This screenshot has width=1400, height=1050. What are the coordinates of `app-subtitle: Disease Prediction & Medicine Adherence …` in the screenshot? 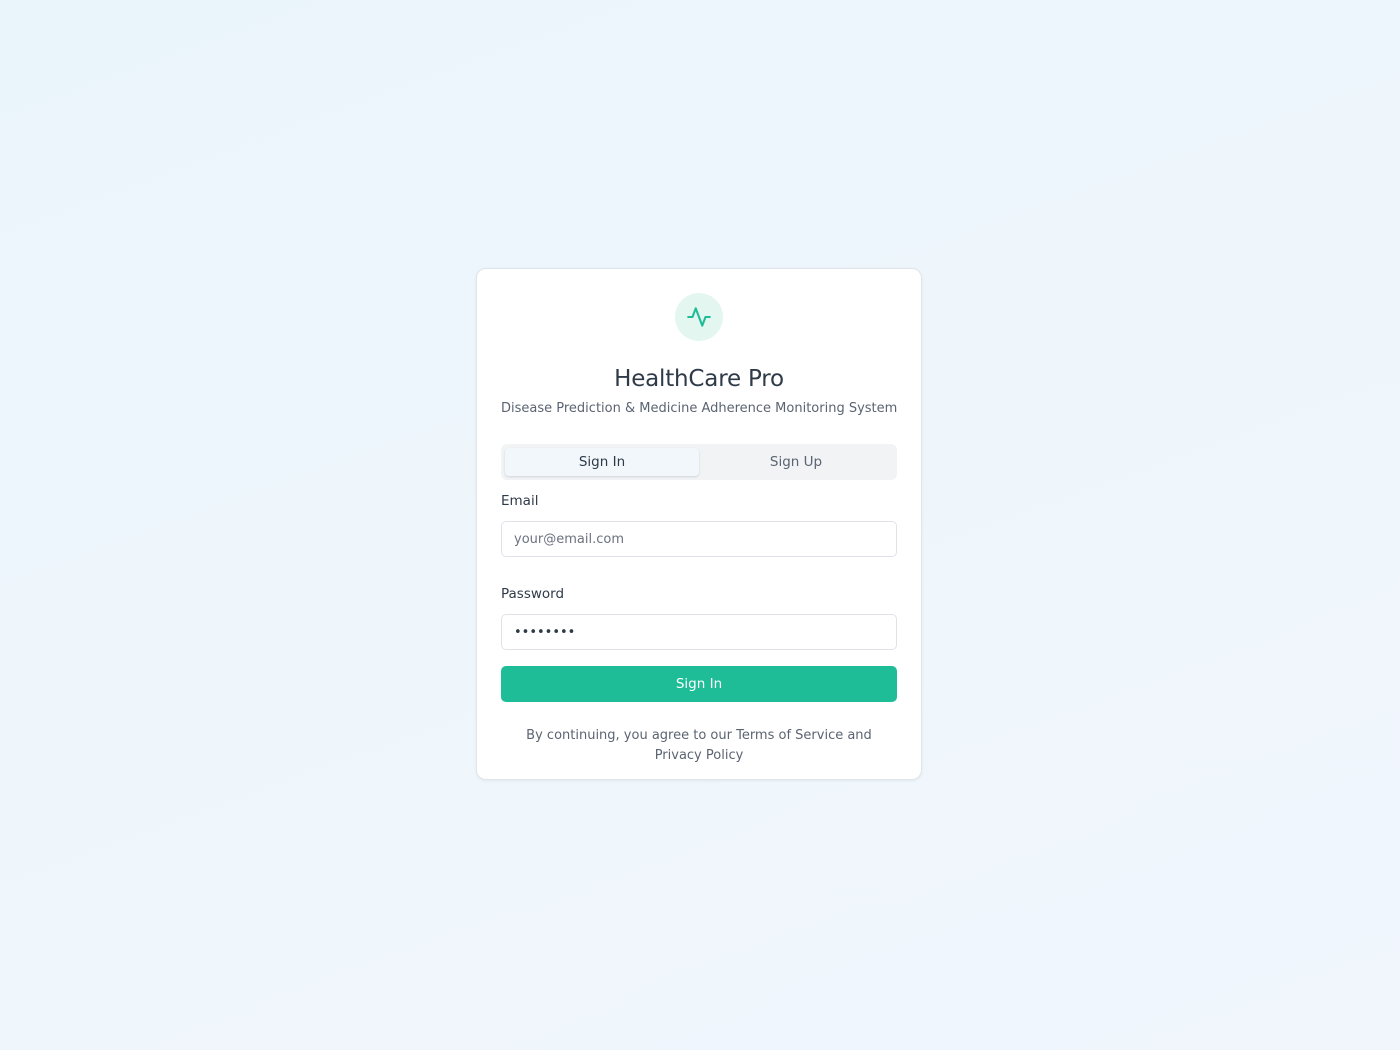 It's located at (699, 408).